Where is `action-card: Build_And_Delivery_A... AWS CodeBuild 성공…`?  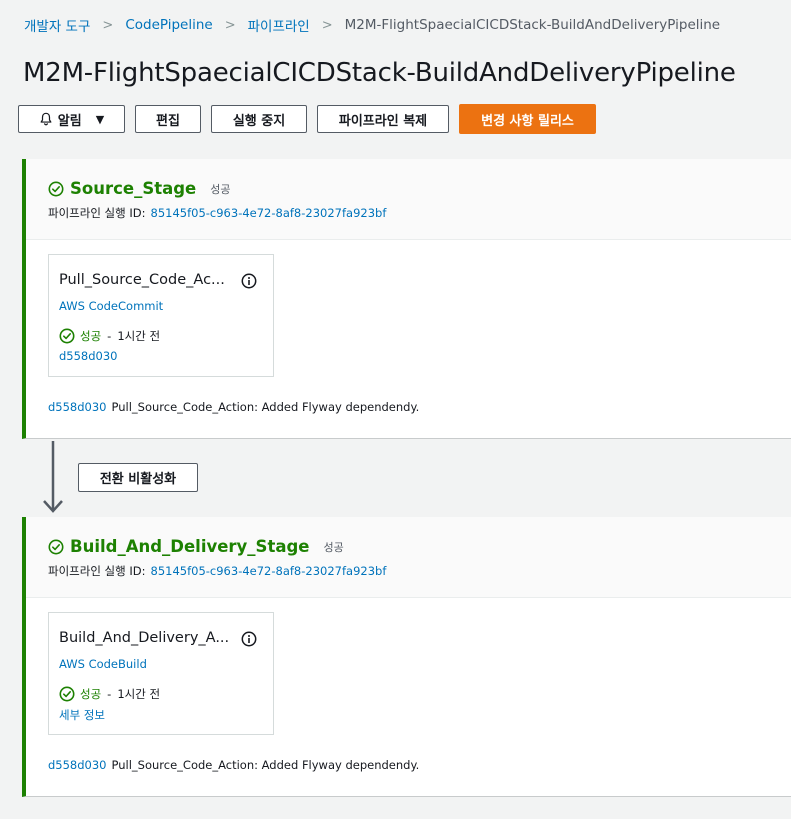
action-card: Build_And_Delivery_A... AWS CodeBuild 성공… is located at coordinates (161, 673).